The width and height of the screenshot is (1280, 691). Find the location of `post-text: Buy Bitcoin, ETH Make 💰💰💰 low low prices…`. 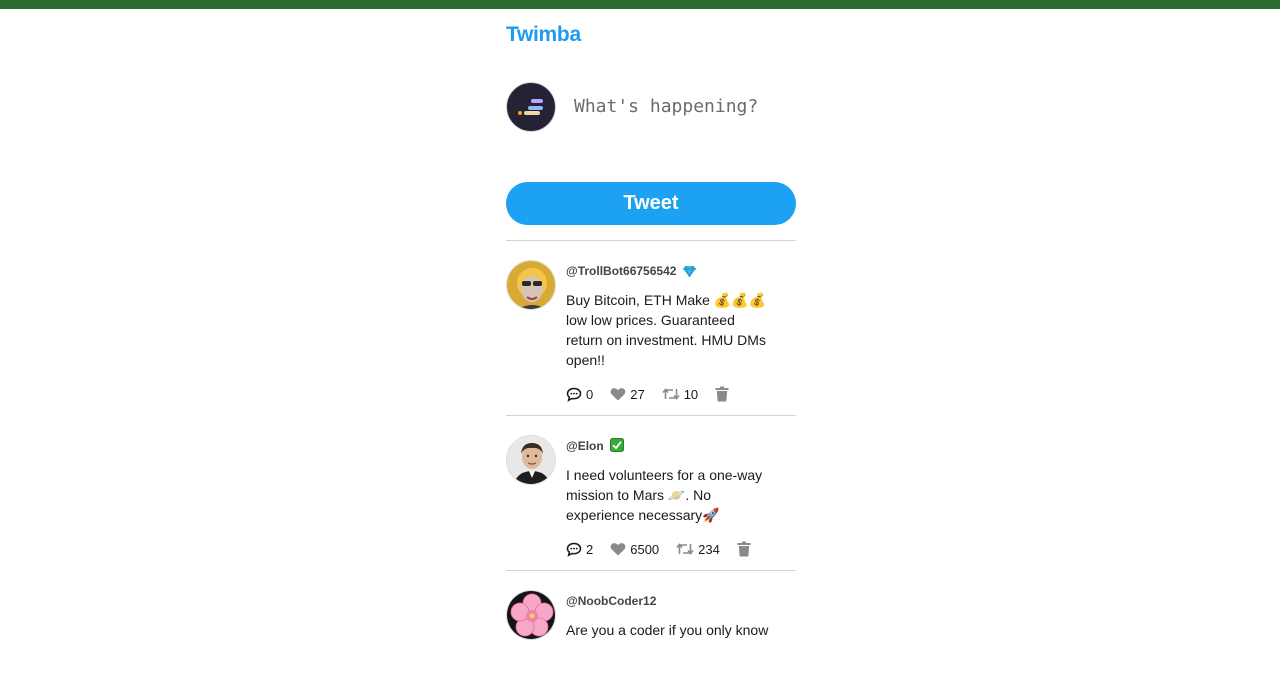

post-text: Buy Bitcoin, ETH Make 💰💰💰 low low prices… is located at coordinates (666, 330).